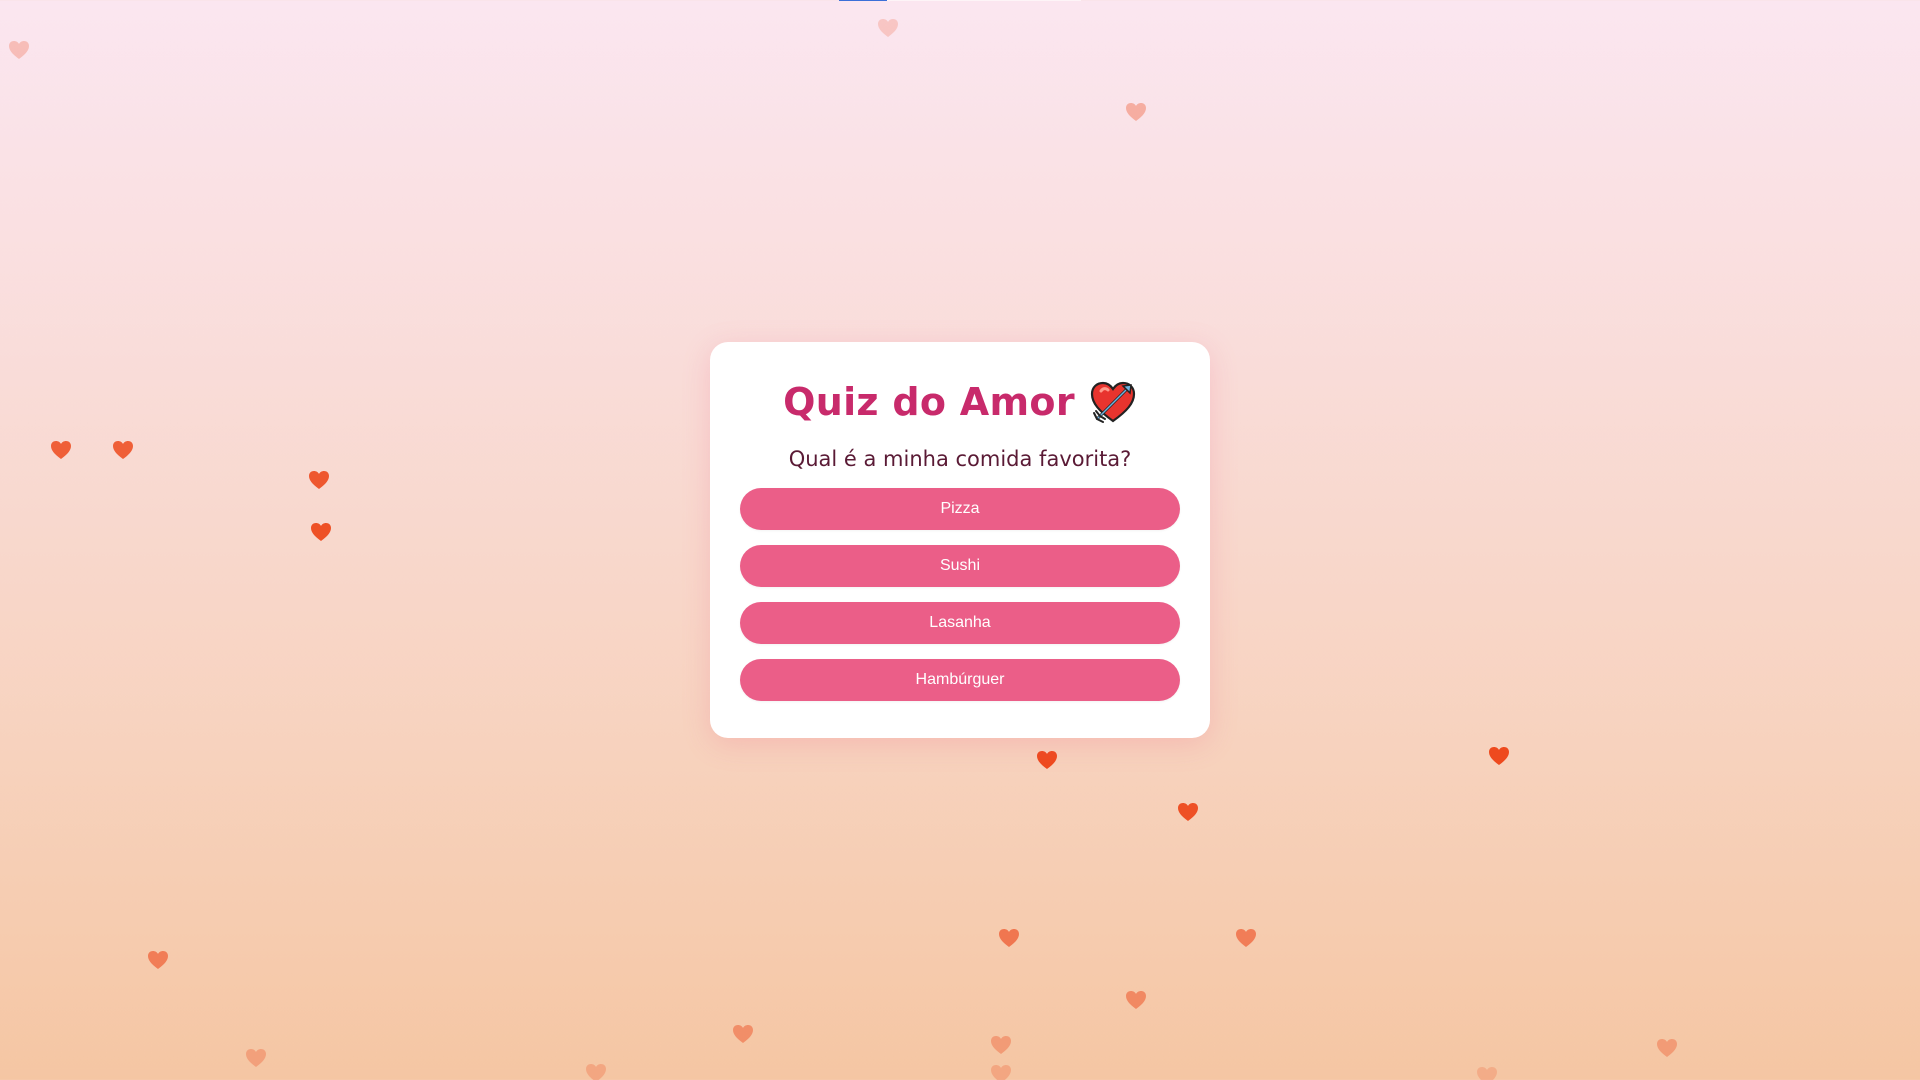 This screenshot has width=1920, height=1080. Describe the element at coordinates (960, 680) in the screenshot. I see `option-button-hamburguer: Hambúrguer` at that location.